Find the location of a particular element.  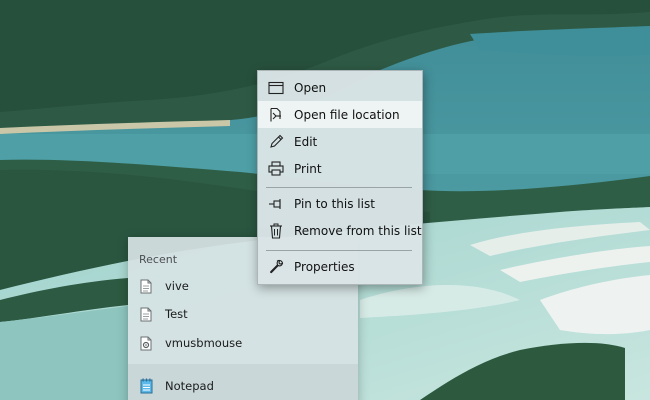

file-location-icon is located at coordinates (276, 115).